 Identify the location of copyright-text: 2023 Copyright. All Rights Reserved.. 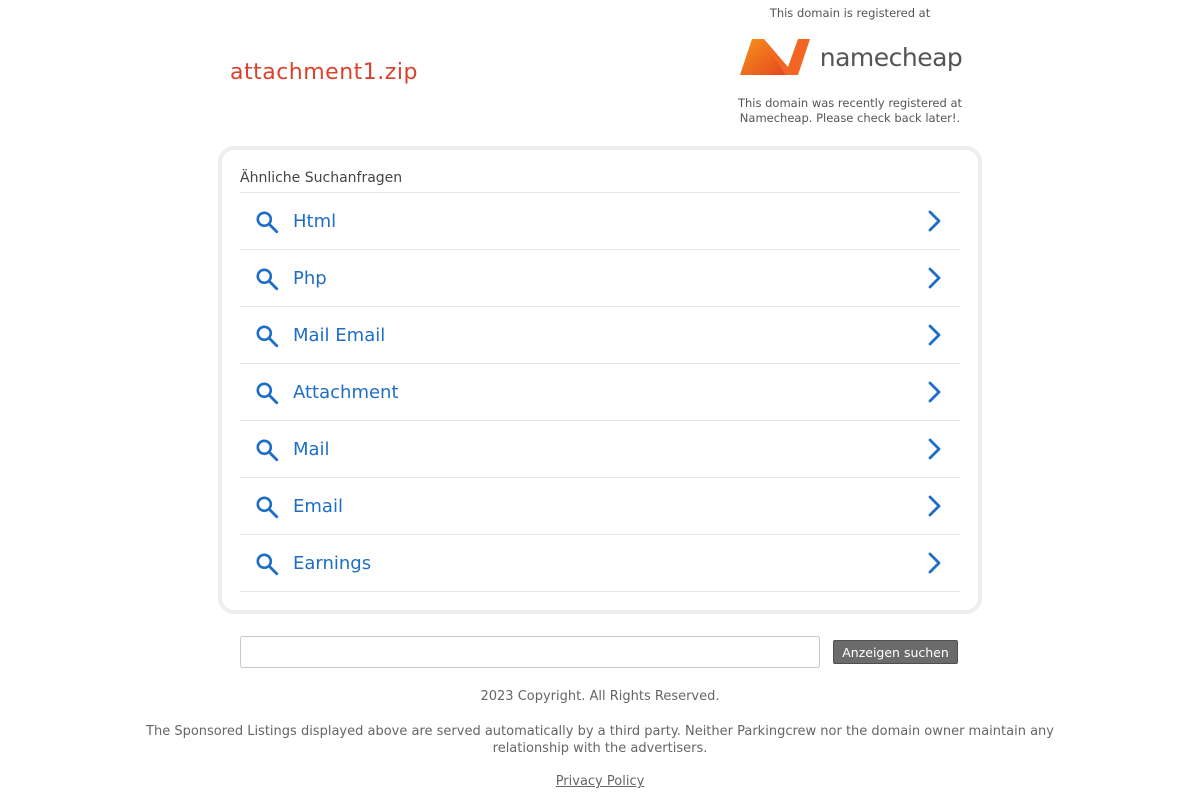
(600, 696).